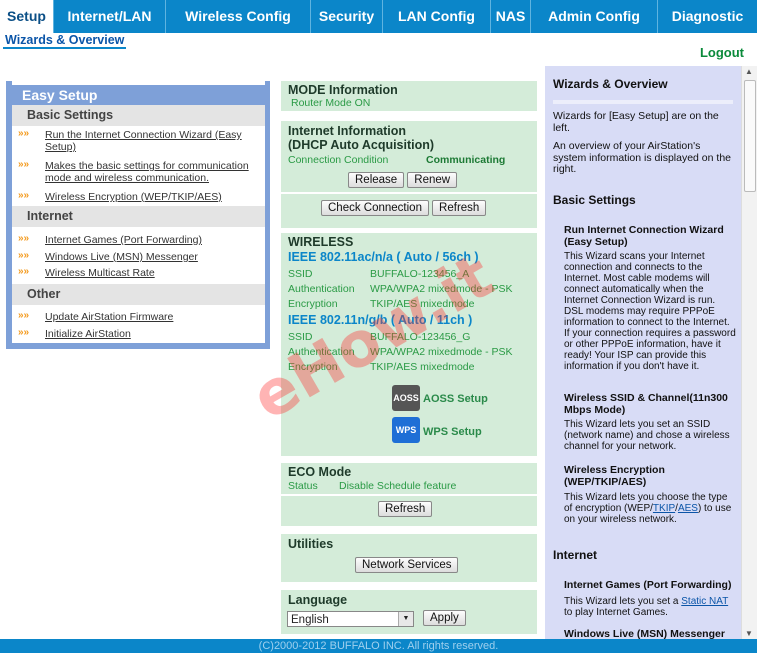 This screenshot has width=757, height=653. I want to click on language-select: English ▼, so click(350, 619).